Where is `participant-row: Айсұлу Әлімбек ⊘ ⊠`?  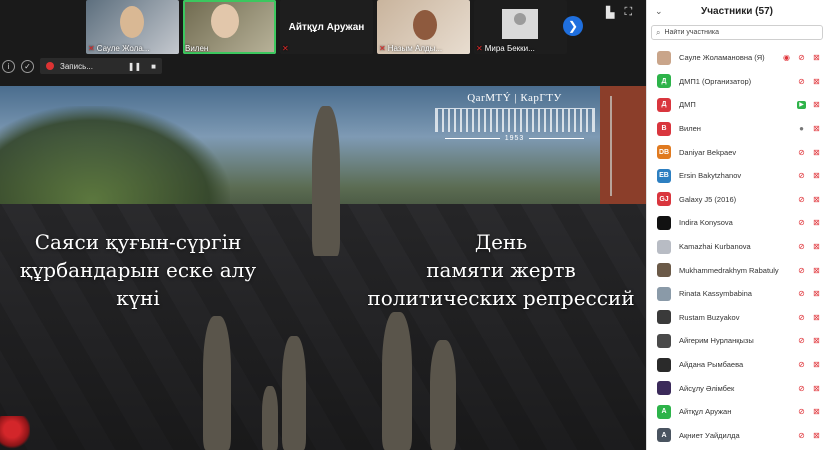 participant-row: Айсұлу Әлімбек ⊘ ⊠ is located at coordinates (737, 388).